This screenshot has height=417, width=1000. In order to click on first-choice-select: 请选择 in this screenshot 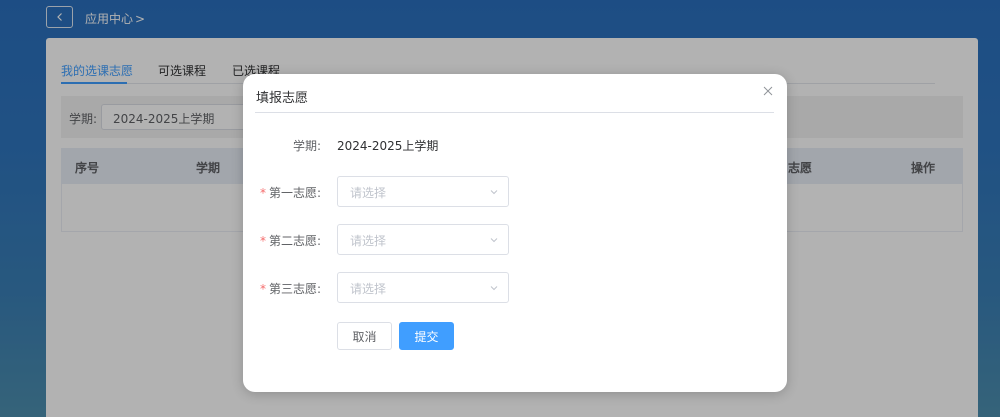, I will do `click(423, 191)`.